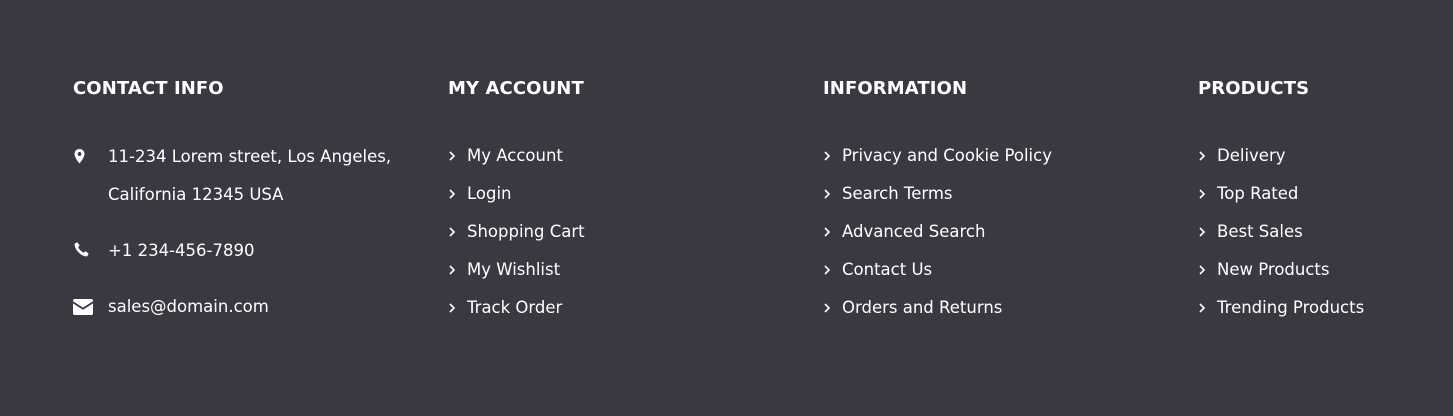 This screenshot has height=416, width=1453. What do you see at coordinates (618, 270) in the screenshot?
I see `link-my-wishlist: My Wishlist` at bounding box center [618, 270].